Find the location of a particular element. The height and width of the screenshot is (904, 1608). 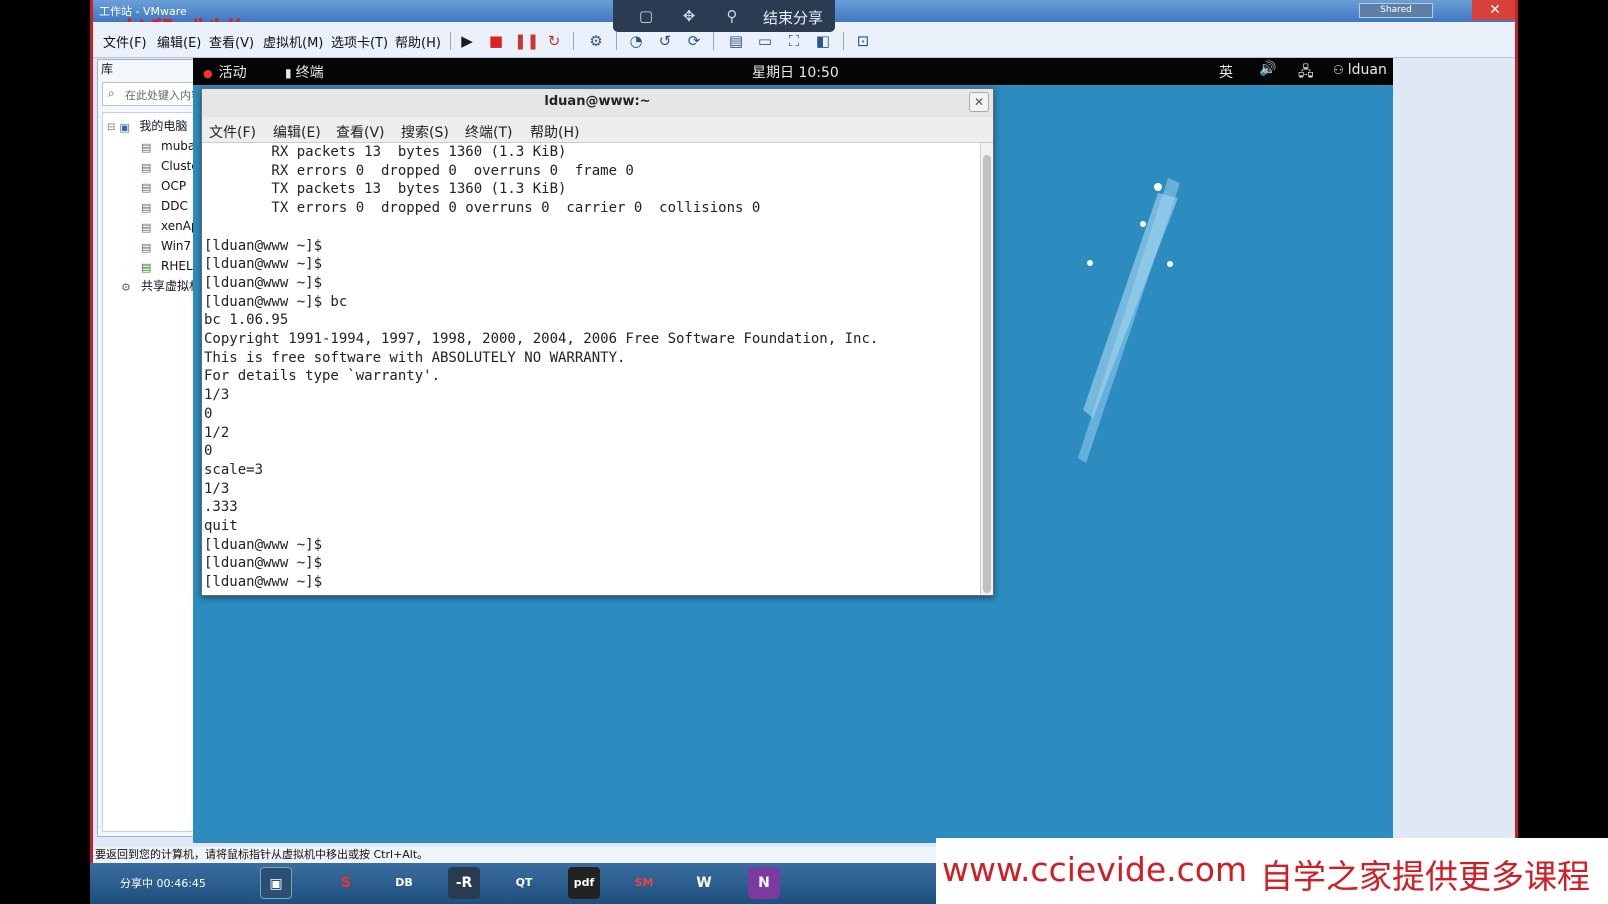

terminal-menu-terminal: 终端(T) is located at coordinates (488, 132).